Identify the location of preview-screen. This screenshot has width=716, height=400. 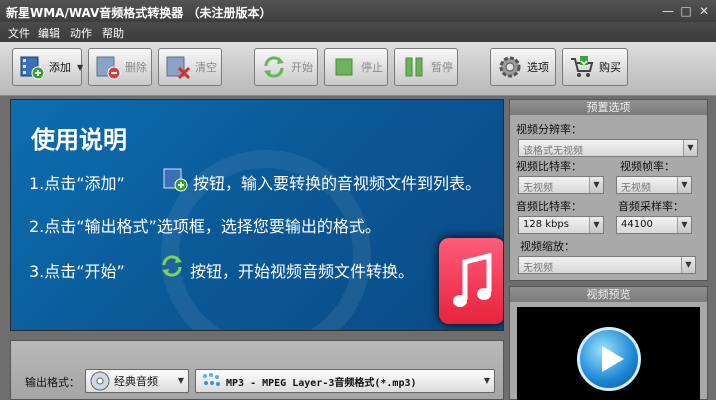
(608, 353).